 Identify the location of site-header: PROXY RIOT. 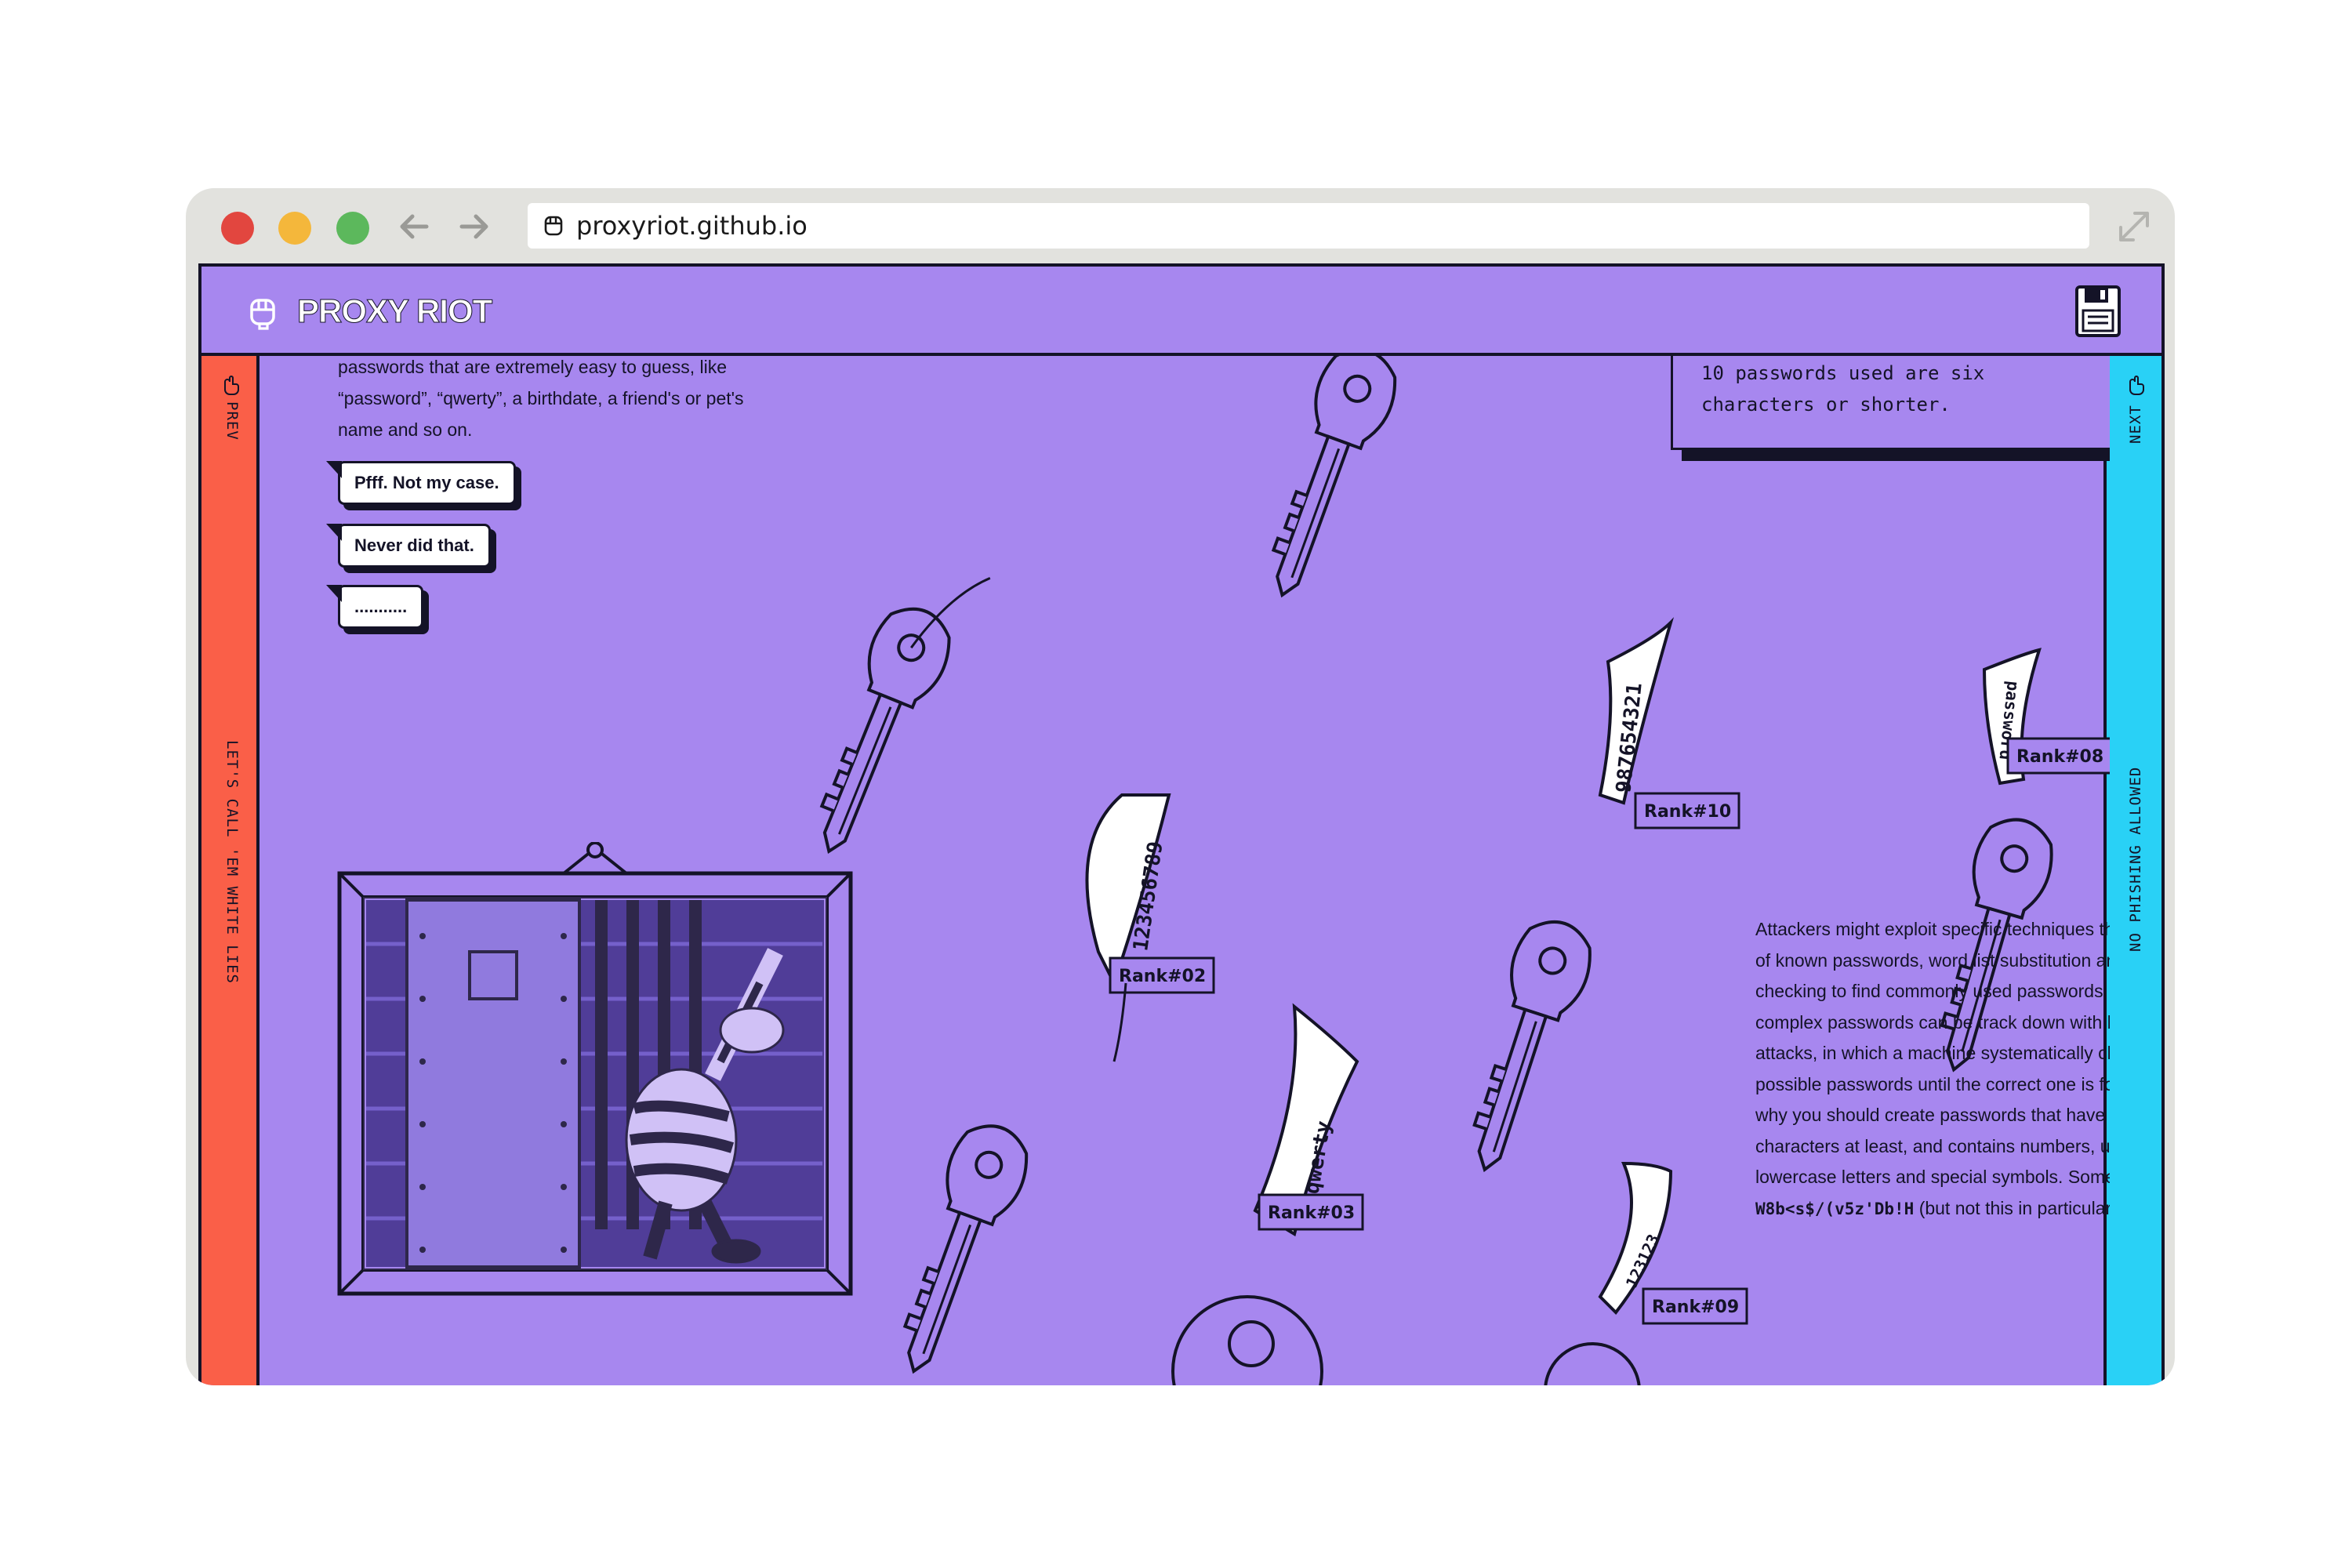
(1181, 311).